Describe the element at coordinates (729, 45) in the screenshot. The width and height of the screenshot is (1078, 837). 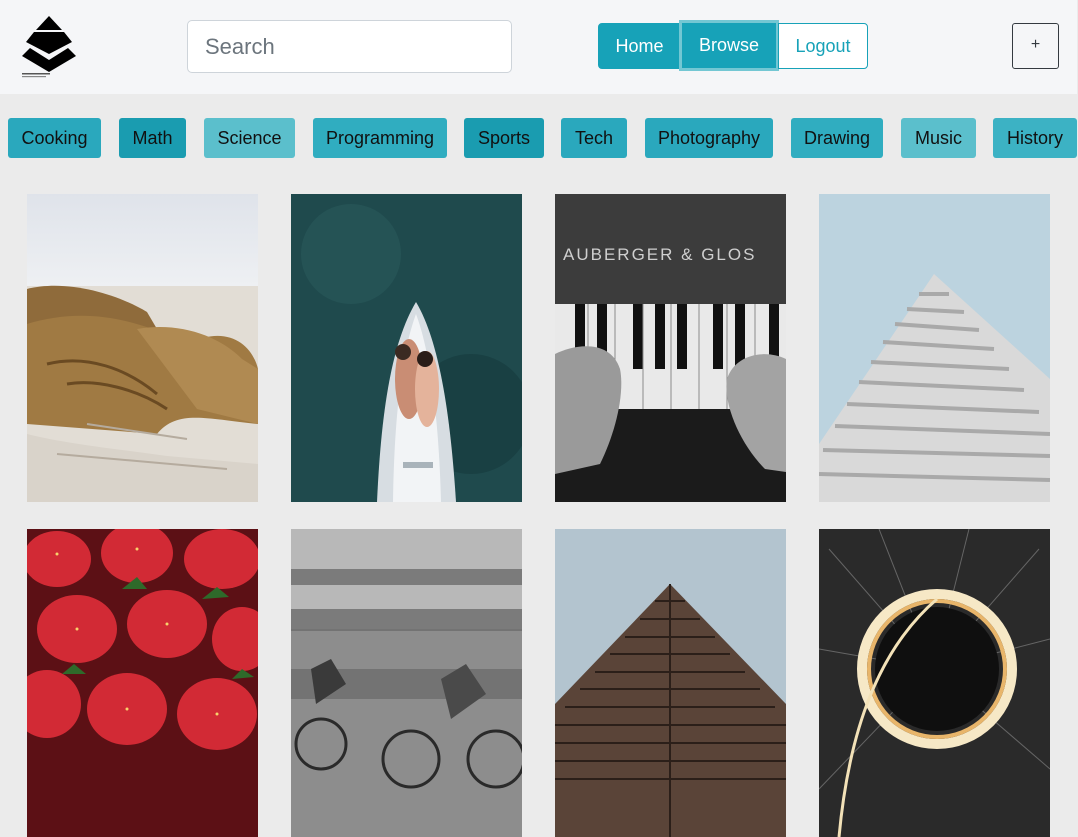
I see `nav-browse-button: Browse` at that location.